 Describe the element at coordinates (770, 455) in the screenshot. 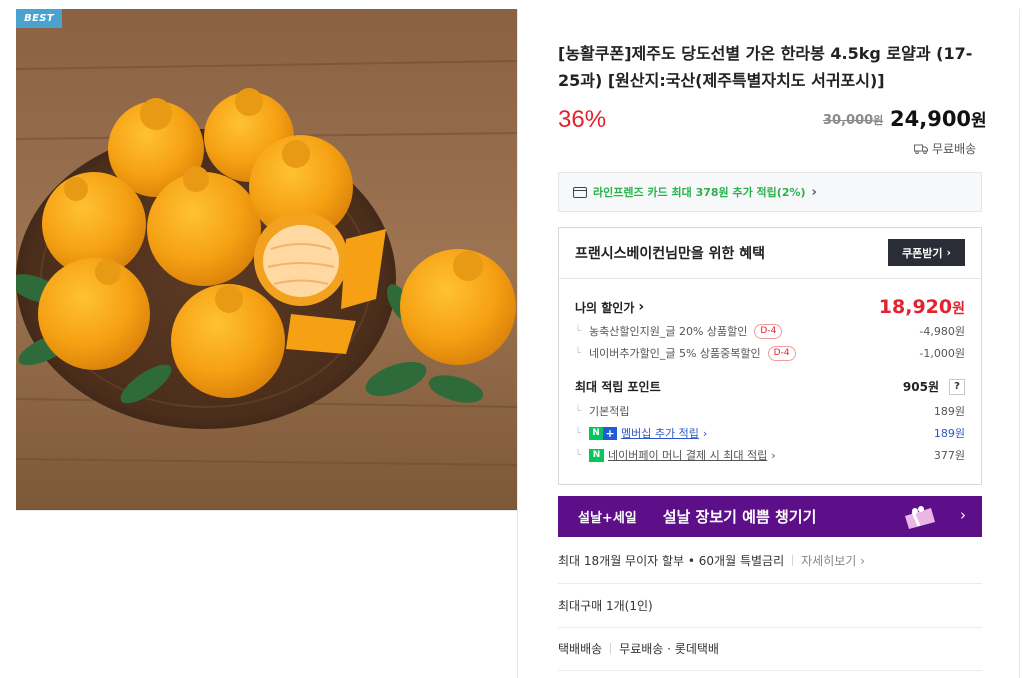

I see `point-row-npay: └ N 네이버페이 머니 결제 시 최대 적립 › 377원` at that location.